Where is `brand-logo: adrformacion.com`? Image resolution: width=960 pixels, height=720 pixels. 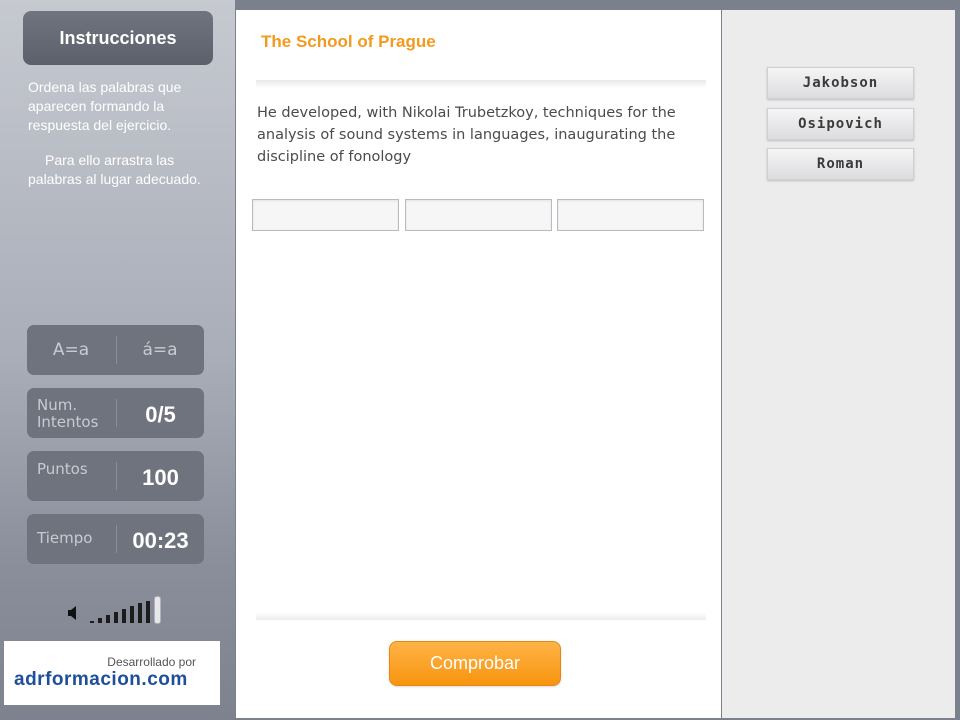
brand-logo: adrformacion.com is located at coordinates (101, 680).